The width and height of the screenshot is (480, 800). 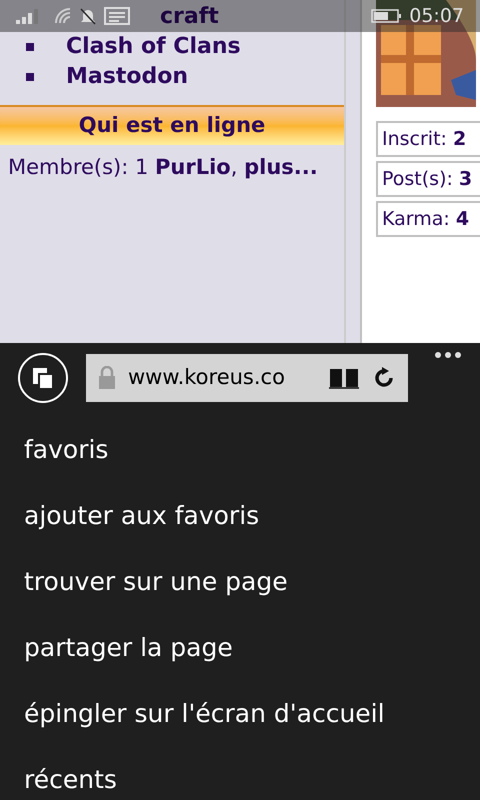 I want to click on url-text: www.koreus.co, so click(x=207, y=378).